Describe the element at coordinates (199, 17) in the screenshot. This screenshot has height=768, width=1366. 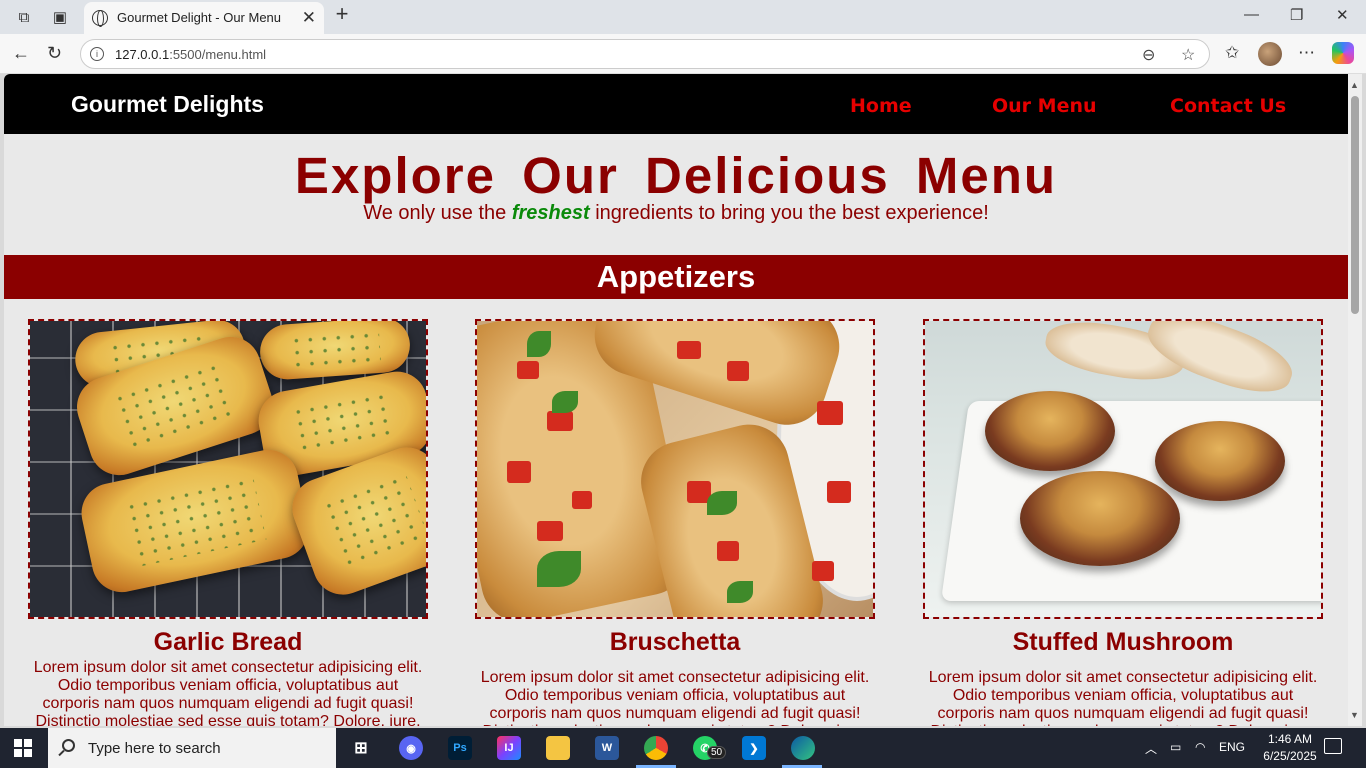
I see `tab-title: Gourmet Delight - Our Menu` at that location.